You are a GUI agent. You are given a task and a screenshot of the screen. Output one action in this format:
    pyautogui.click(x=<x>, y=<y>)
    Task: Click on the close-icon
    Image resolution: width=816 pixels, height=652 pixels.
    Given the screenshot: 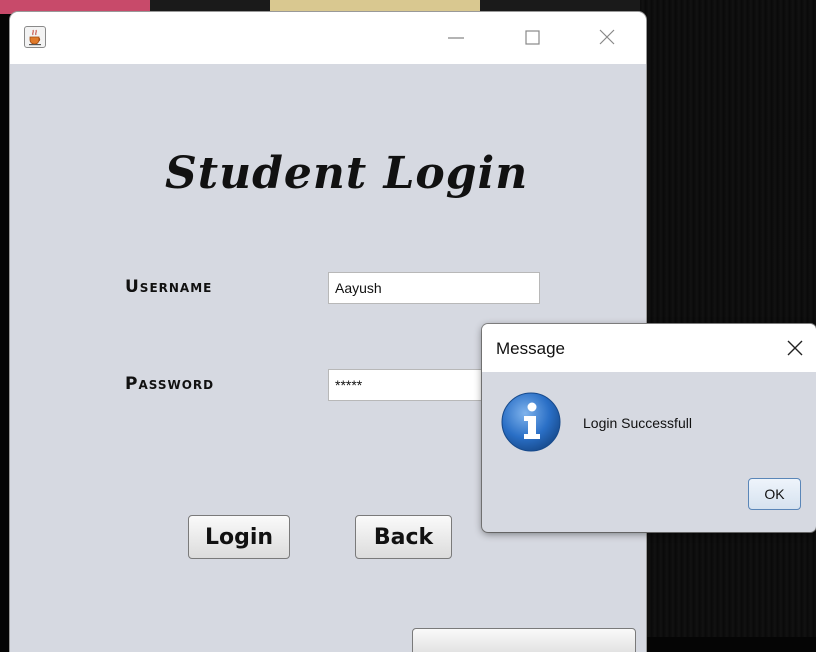 What is the action you would take?
    pyautogui.click(x=607, y=38)
    